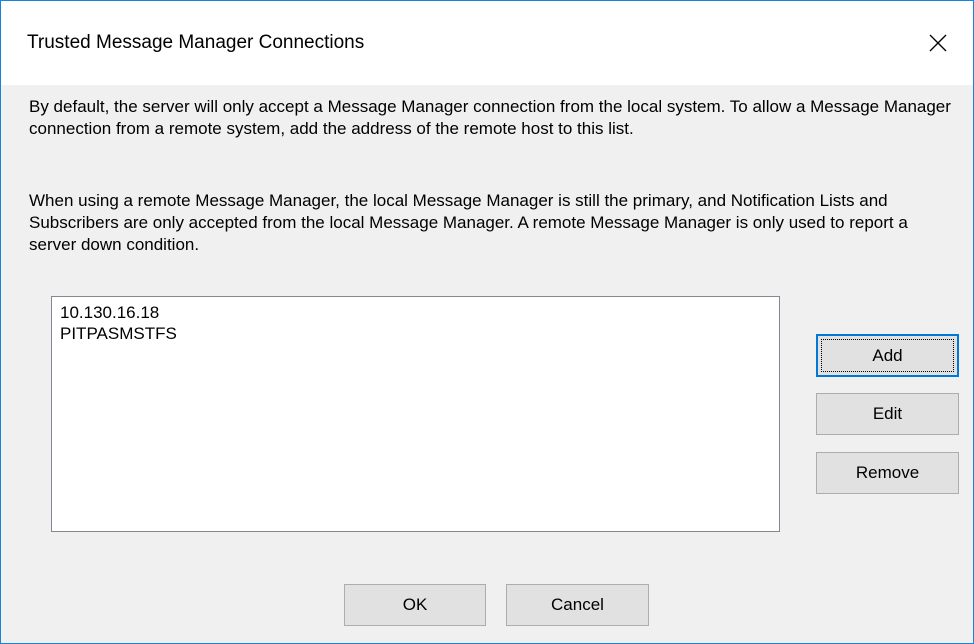 This screenshot has height=644, width=974. I want to click on ok-button: OK, so click(415, 605).